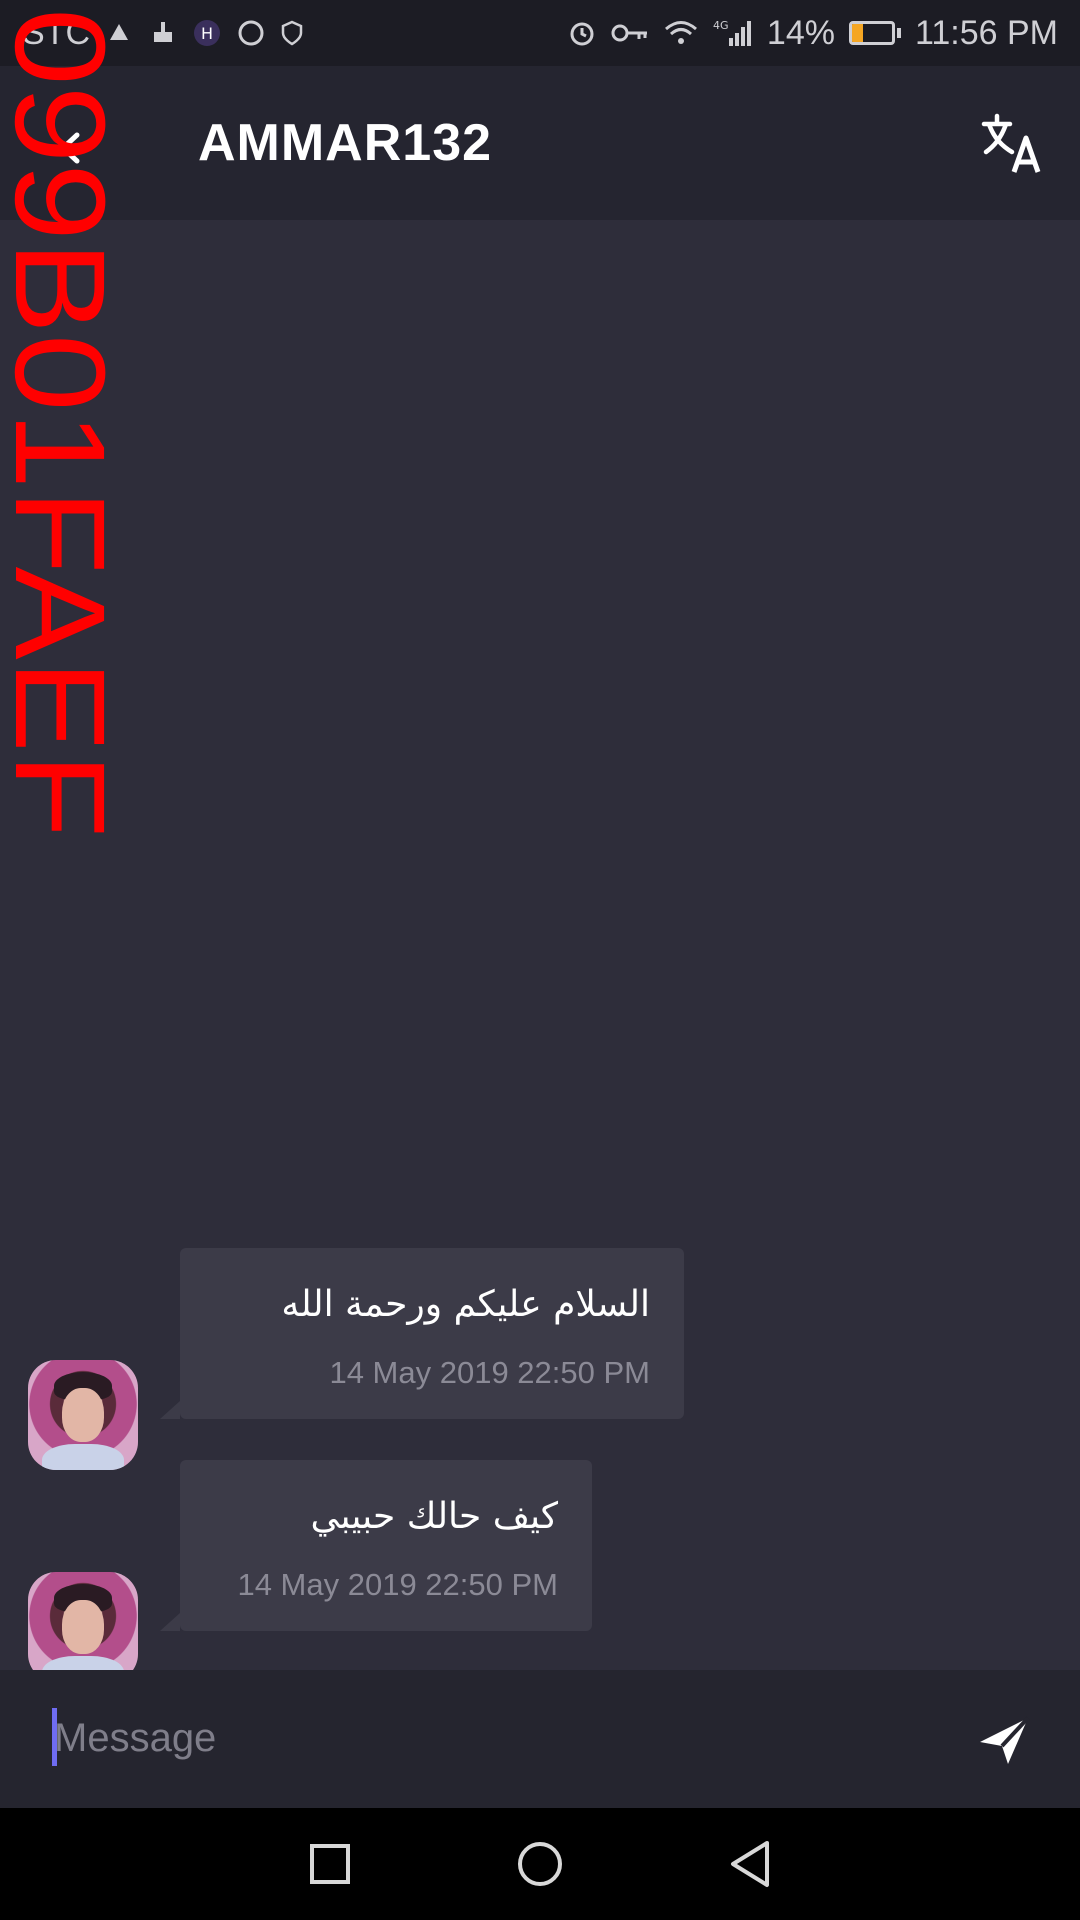 This screenshot has height=1920, width=1080. Describe the element at coordinates (750, 1864) in the screenshot. I see `back-nav-icon` at that location.